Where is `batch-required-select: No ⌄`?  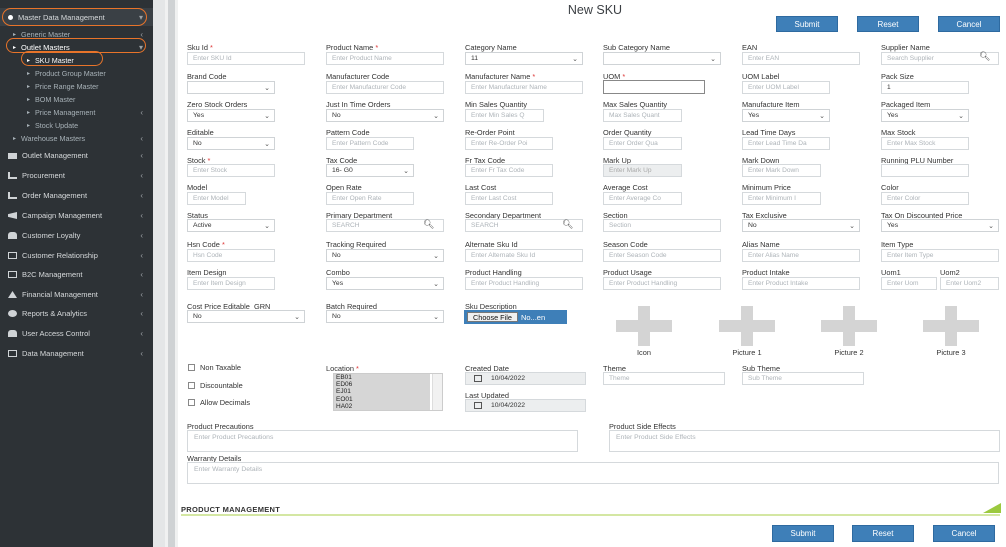 batch-required-select: No ⌄ is located at coordinates (385, 316).